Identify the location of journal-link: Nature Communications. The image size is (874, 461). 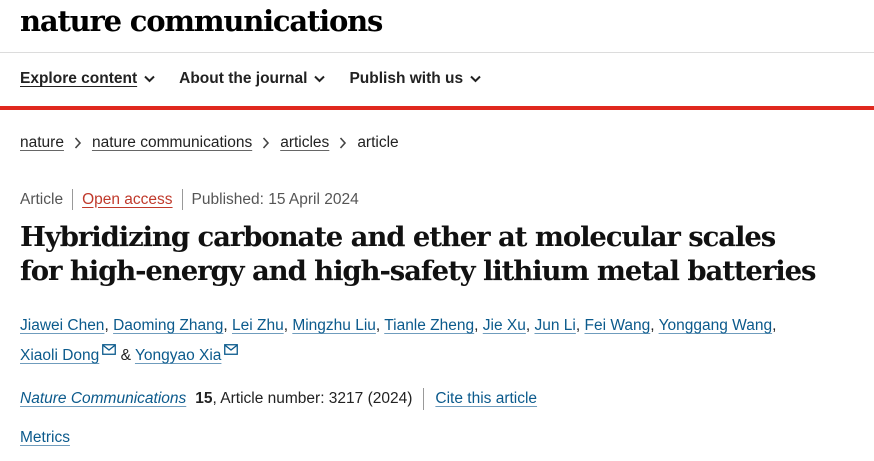
(103, 399).